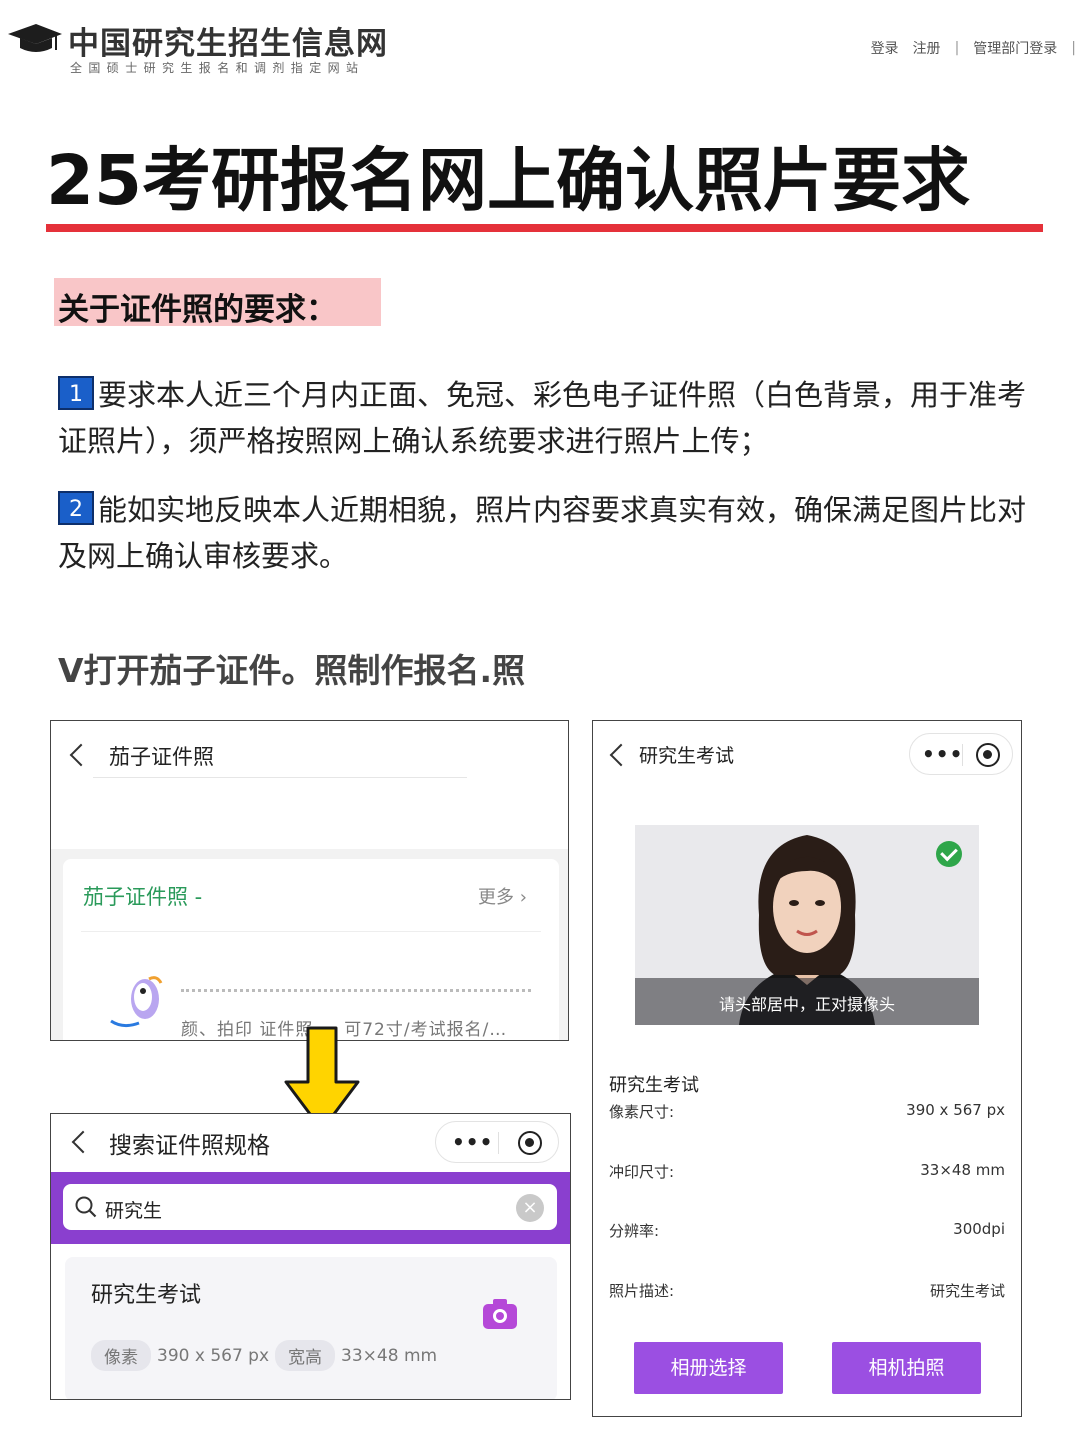 The width and height of the screenshot is (1080, 1440). I want to click on spec-summary: 像素 390 x 567 px 宽高 33×48 mm, so click(264, 1355).